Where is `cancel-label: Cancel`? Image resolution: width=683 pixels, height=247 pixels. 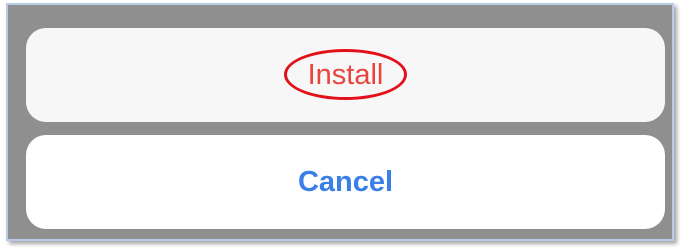 cancel-label: Cancel is located at coordinates (345, 181).